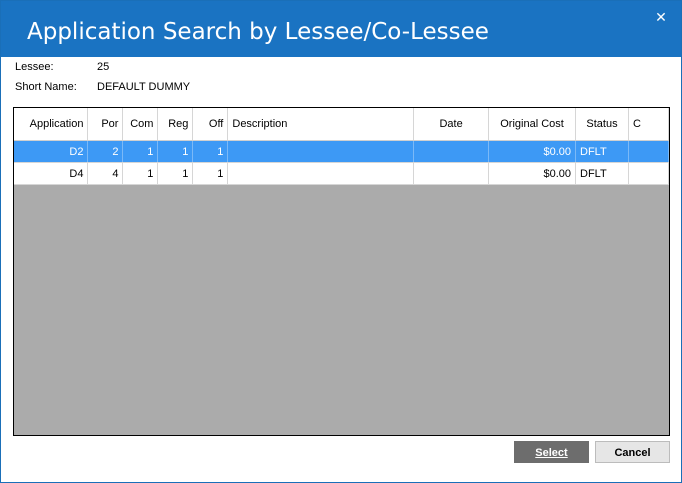 This screenshot has height=483, width=682. What do you see at coordinates (175, 124) in the screenshot?
I see `col-header-reg: Reg` at bounding box center [175, 124].